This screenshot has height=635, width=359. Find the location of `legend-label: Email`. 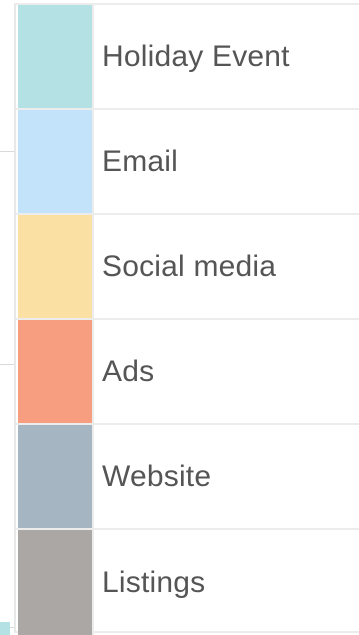

legend-label: Email is located at coordinates (140, 161).